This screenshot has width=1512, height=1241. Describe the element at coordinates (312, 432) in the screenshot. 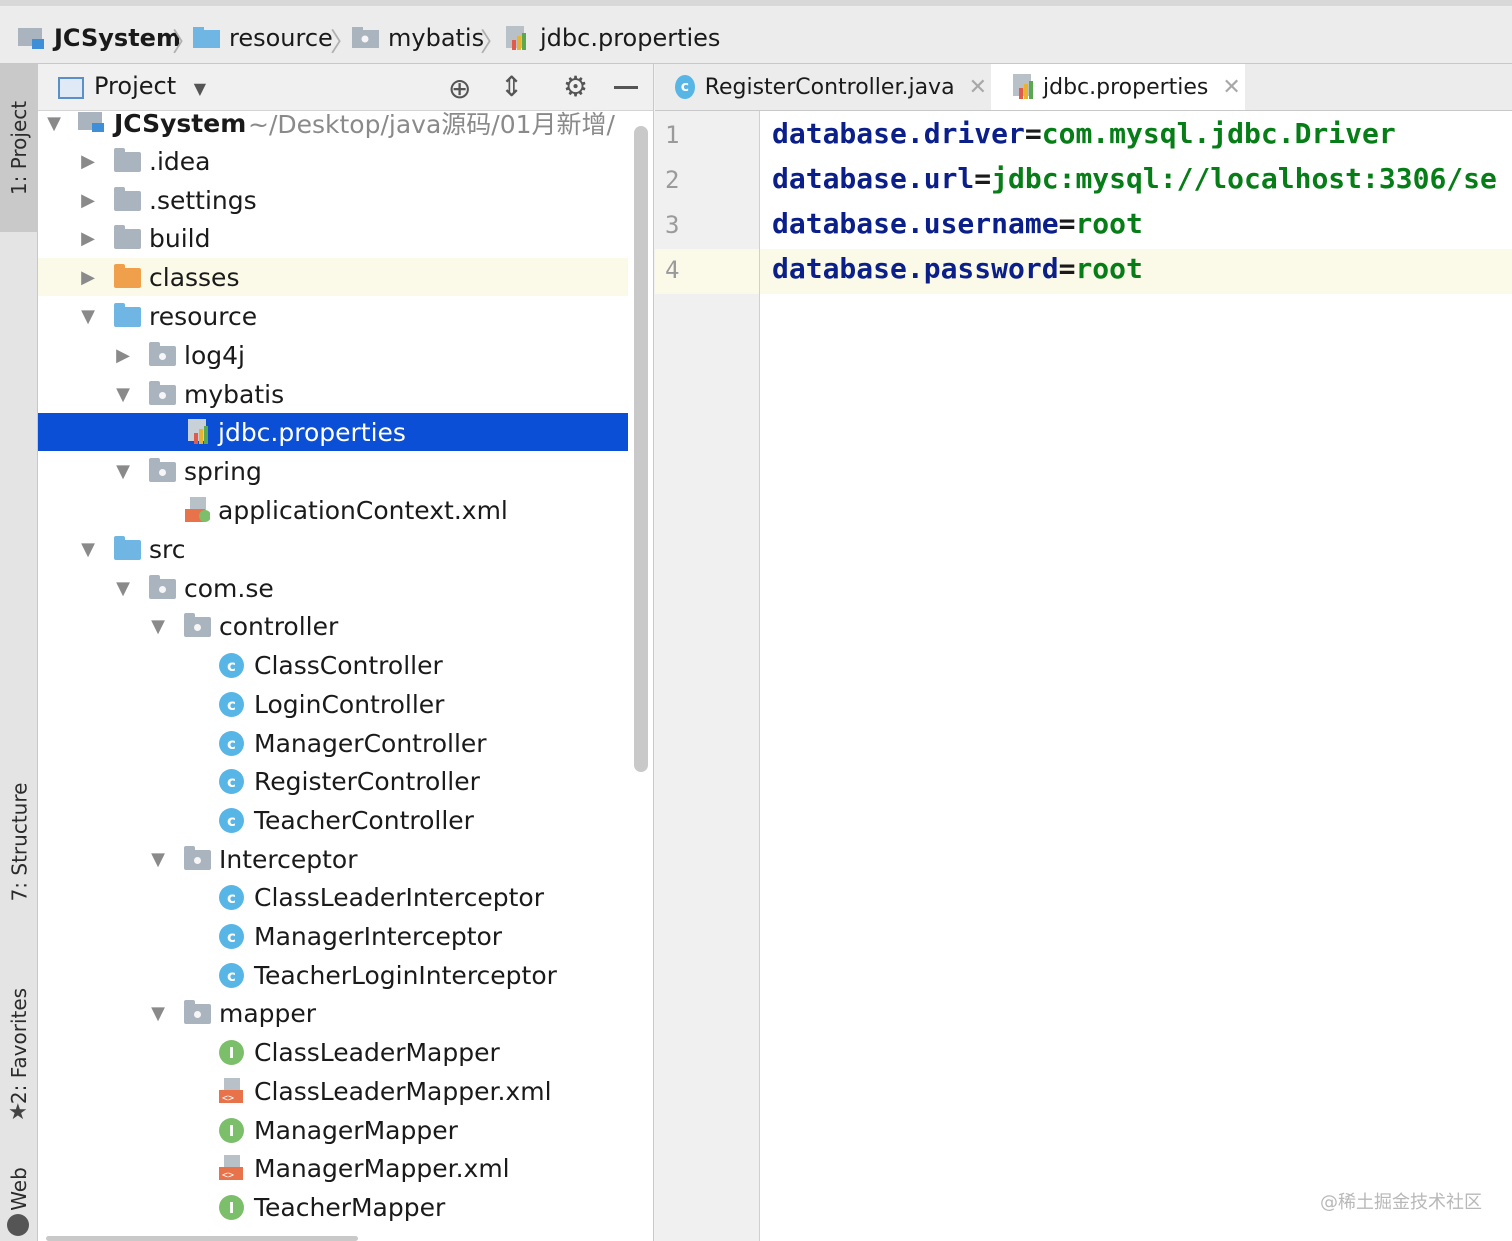

I see `tree-item-label: jdbc.properties` at that location.